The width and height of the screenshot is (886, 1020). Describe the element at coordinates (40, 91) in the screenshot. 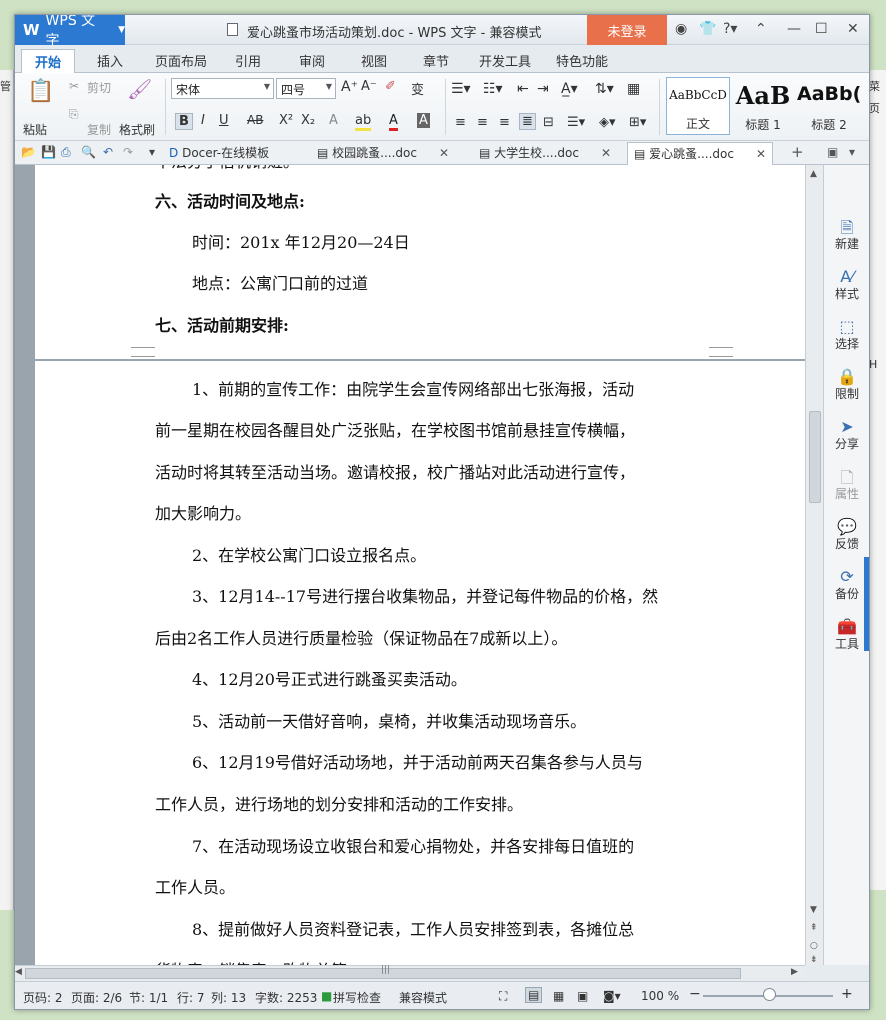

I see `clipboard-icon: 📋` at that location.